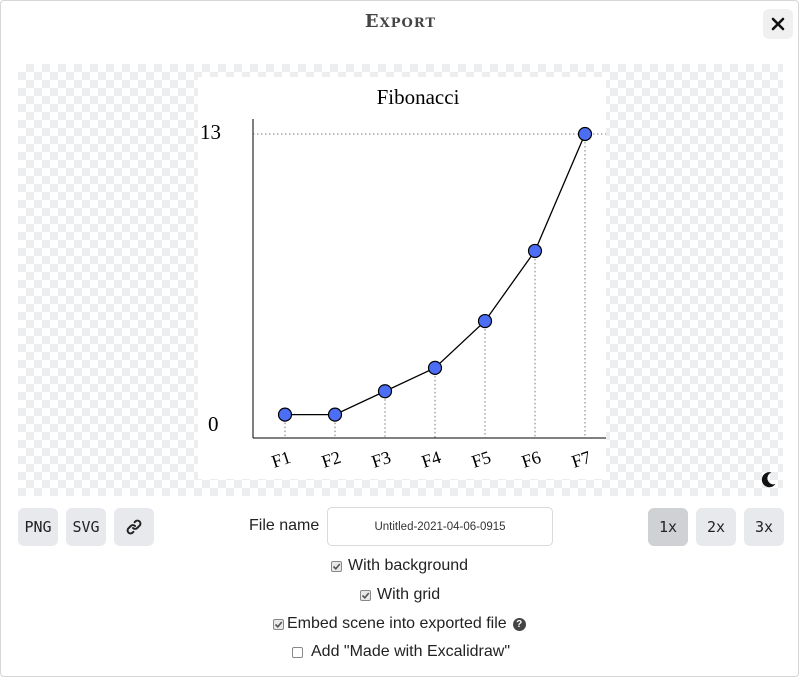  Describe the element at coordinates (581, 459) in the screenshot. I see `x-tick-label: F7` at that location.